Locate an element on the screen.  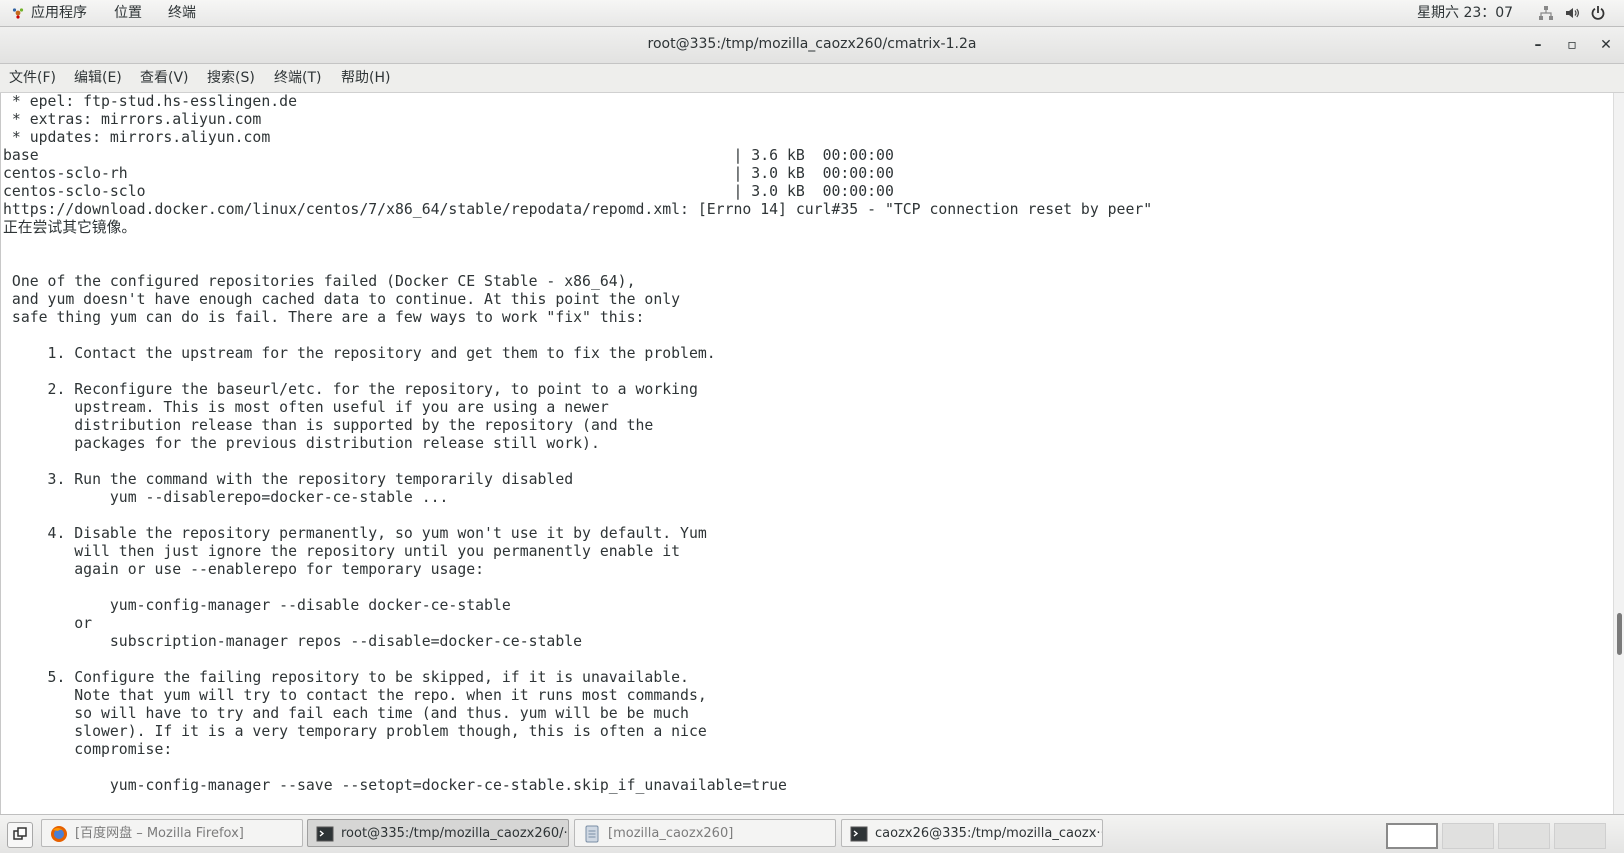
task-label: root@335:/tmp/mozilla_caozx260/··· is located at coordinates (455, 833).